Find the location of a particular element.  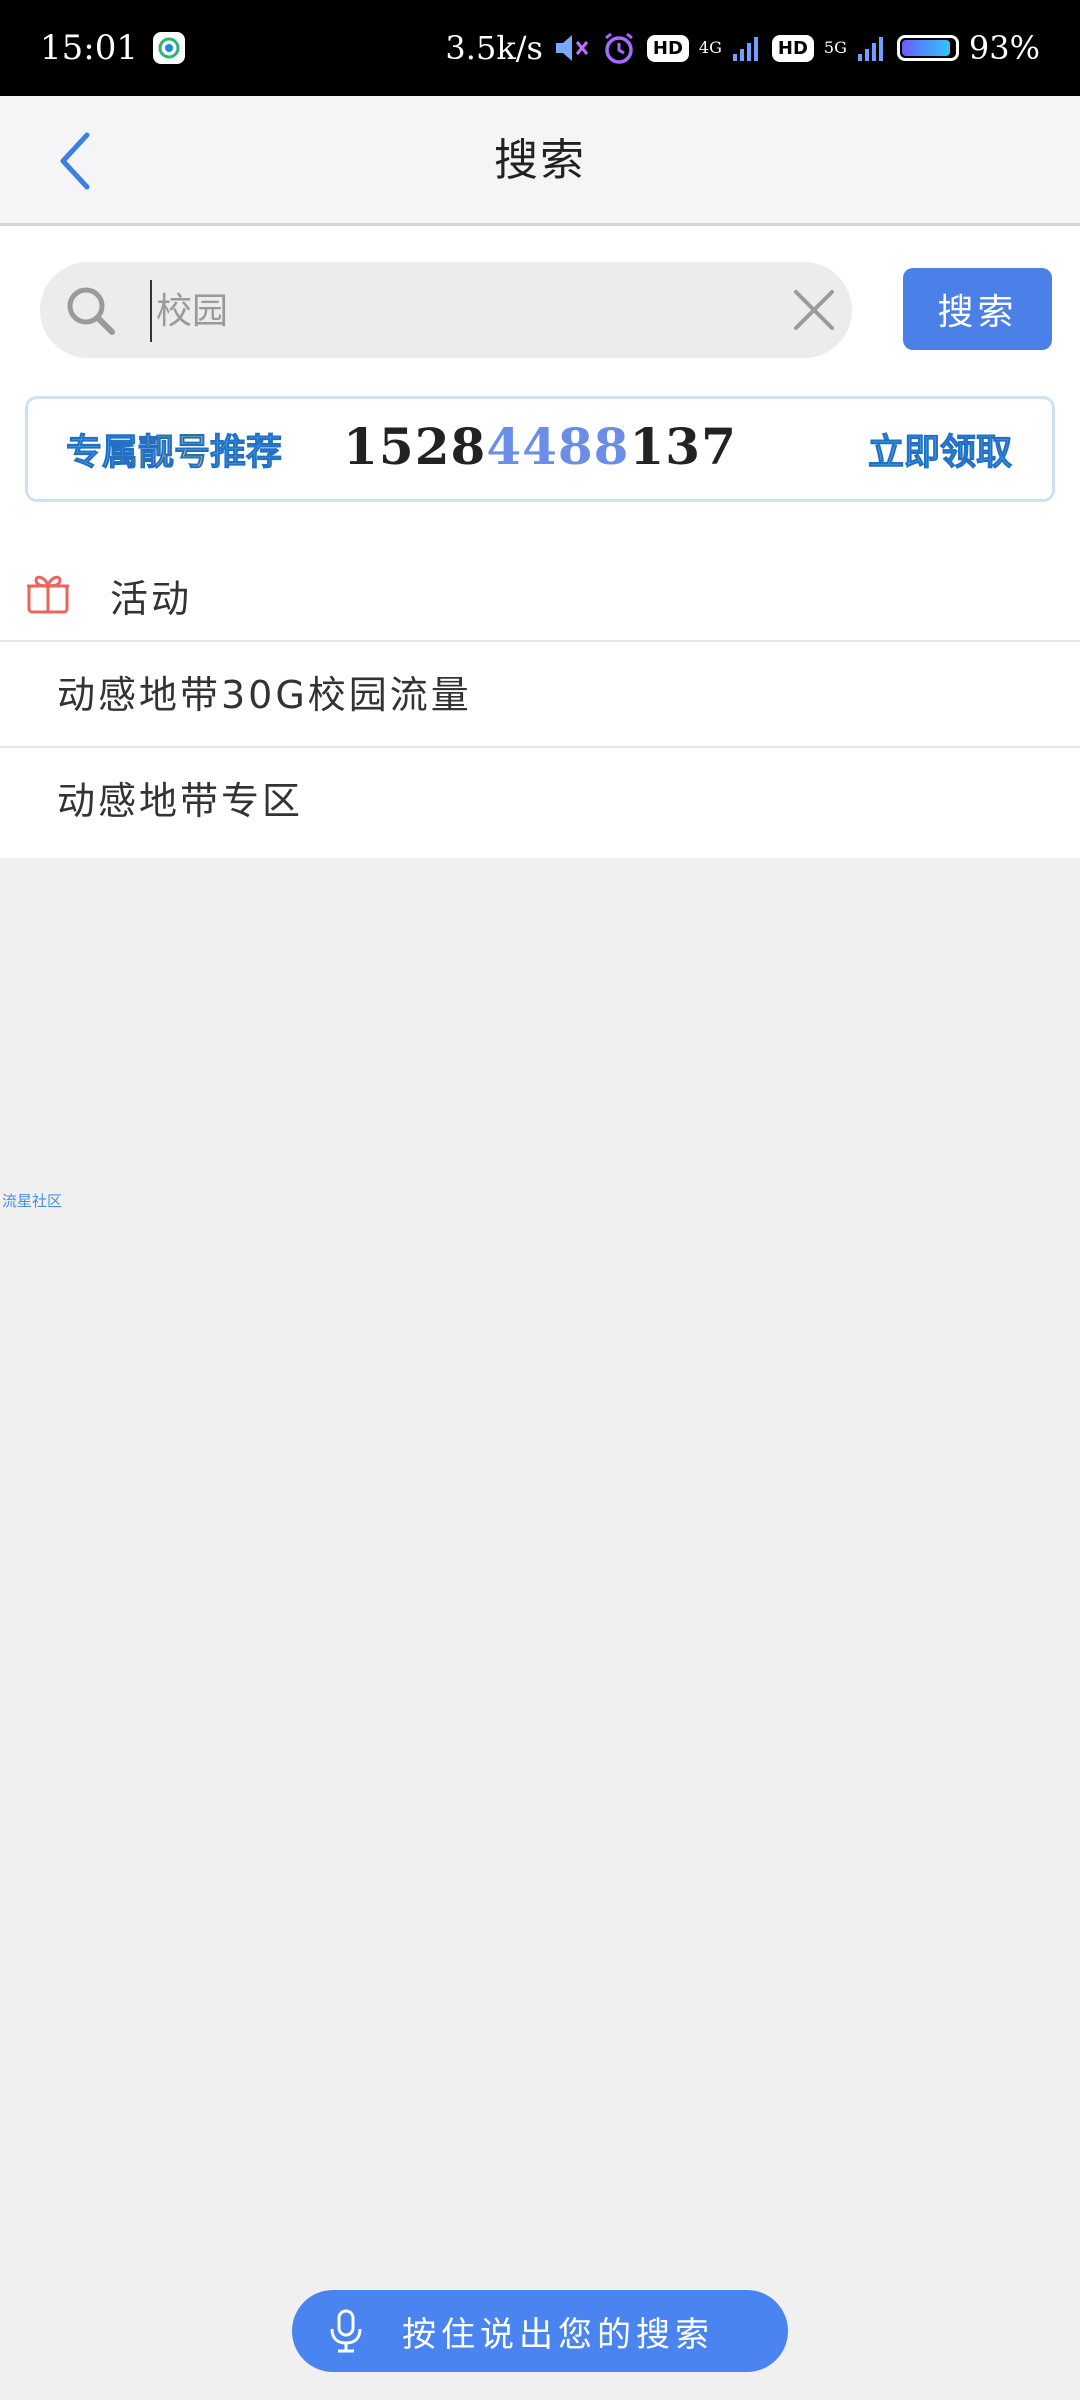

voice-search-label: 按住说出您的搜索 is located at coordinates (558, 2334).